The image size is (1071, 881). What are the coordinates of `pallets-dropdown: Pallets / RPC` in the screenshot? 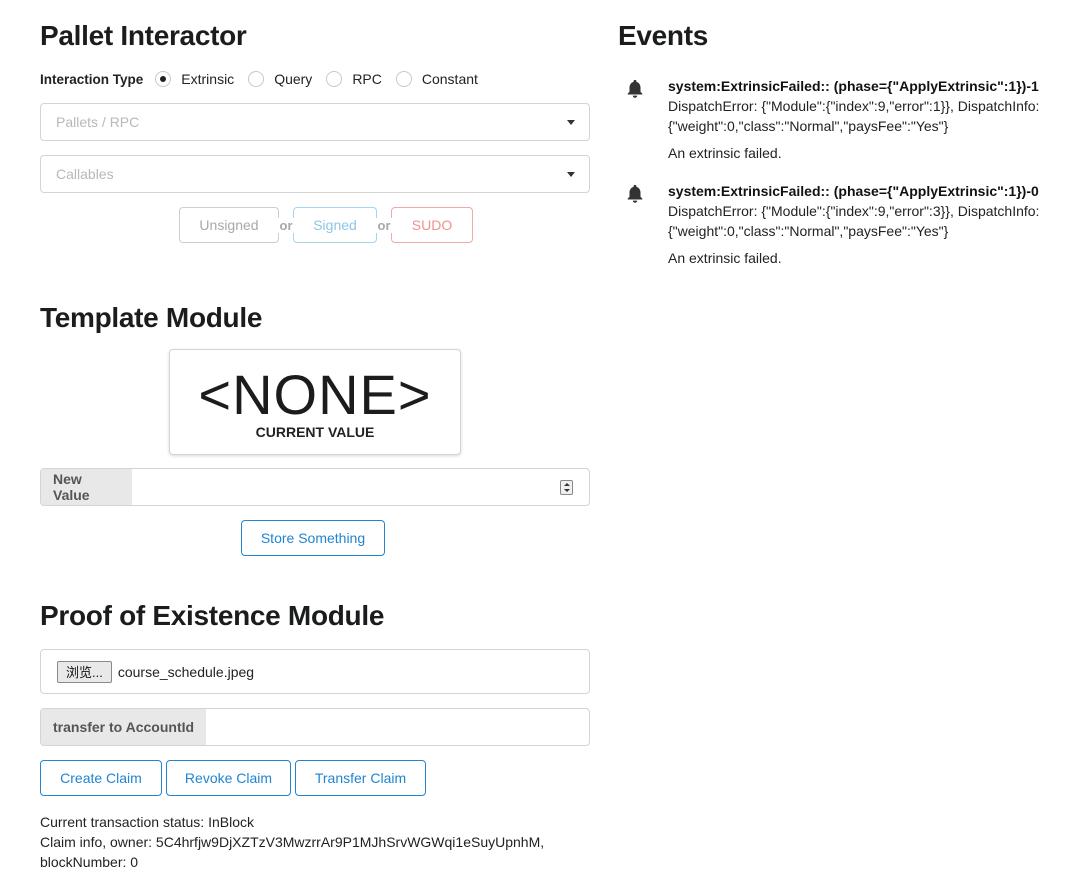 It's located at (315, 122).